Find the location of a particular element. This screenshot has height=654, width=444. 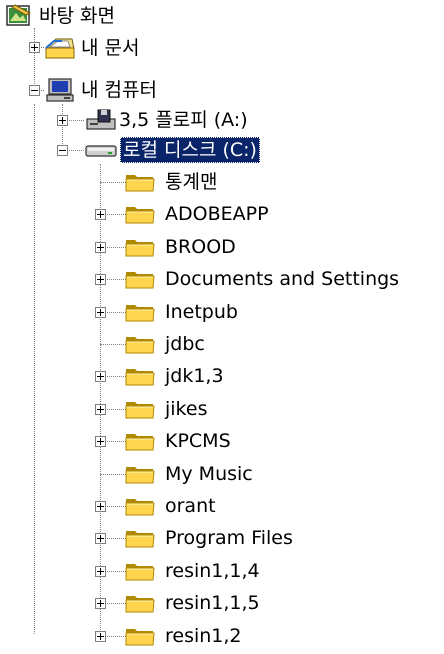

tree-node-folder: jikes is located at coordinates (279, 409).